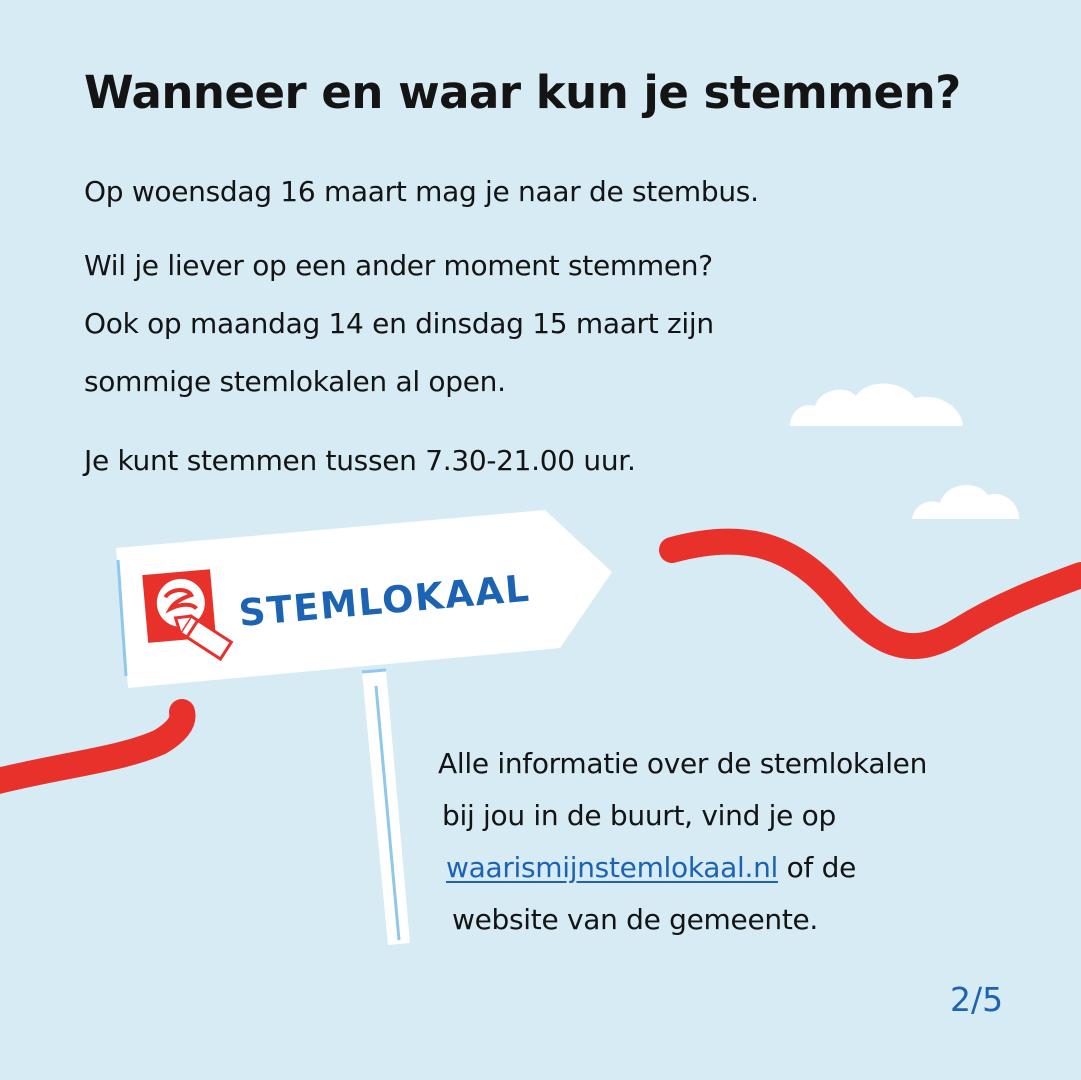 The width and height of the screenshot is (1081, 1080). What do you see at coordinates (817, 867) in the screenshot?
I see `info-line-suffix: of de` at bounding box center [817, 867].